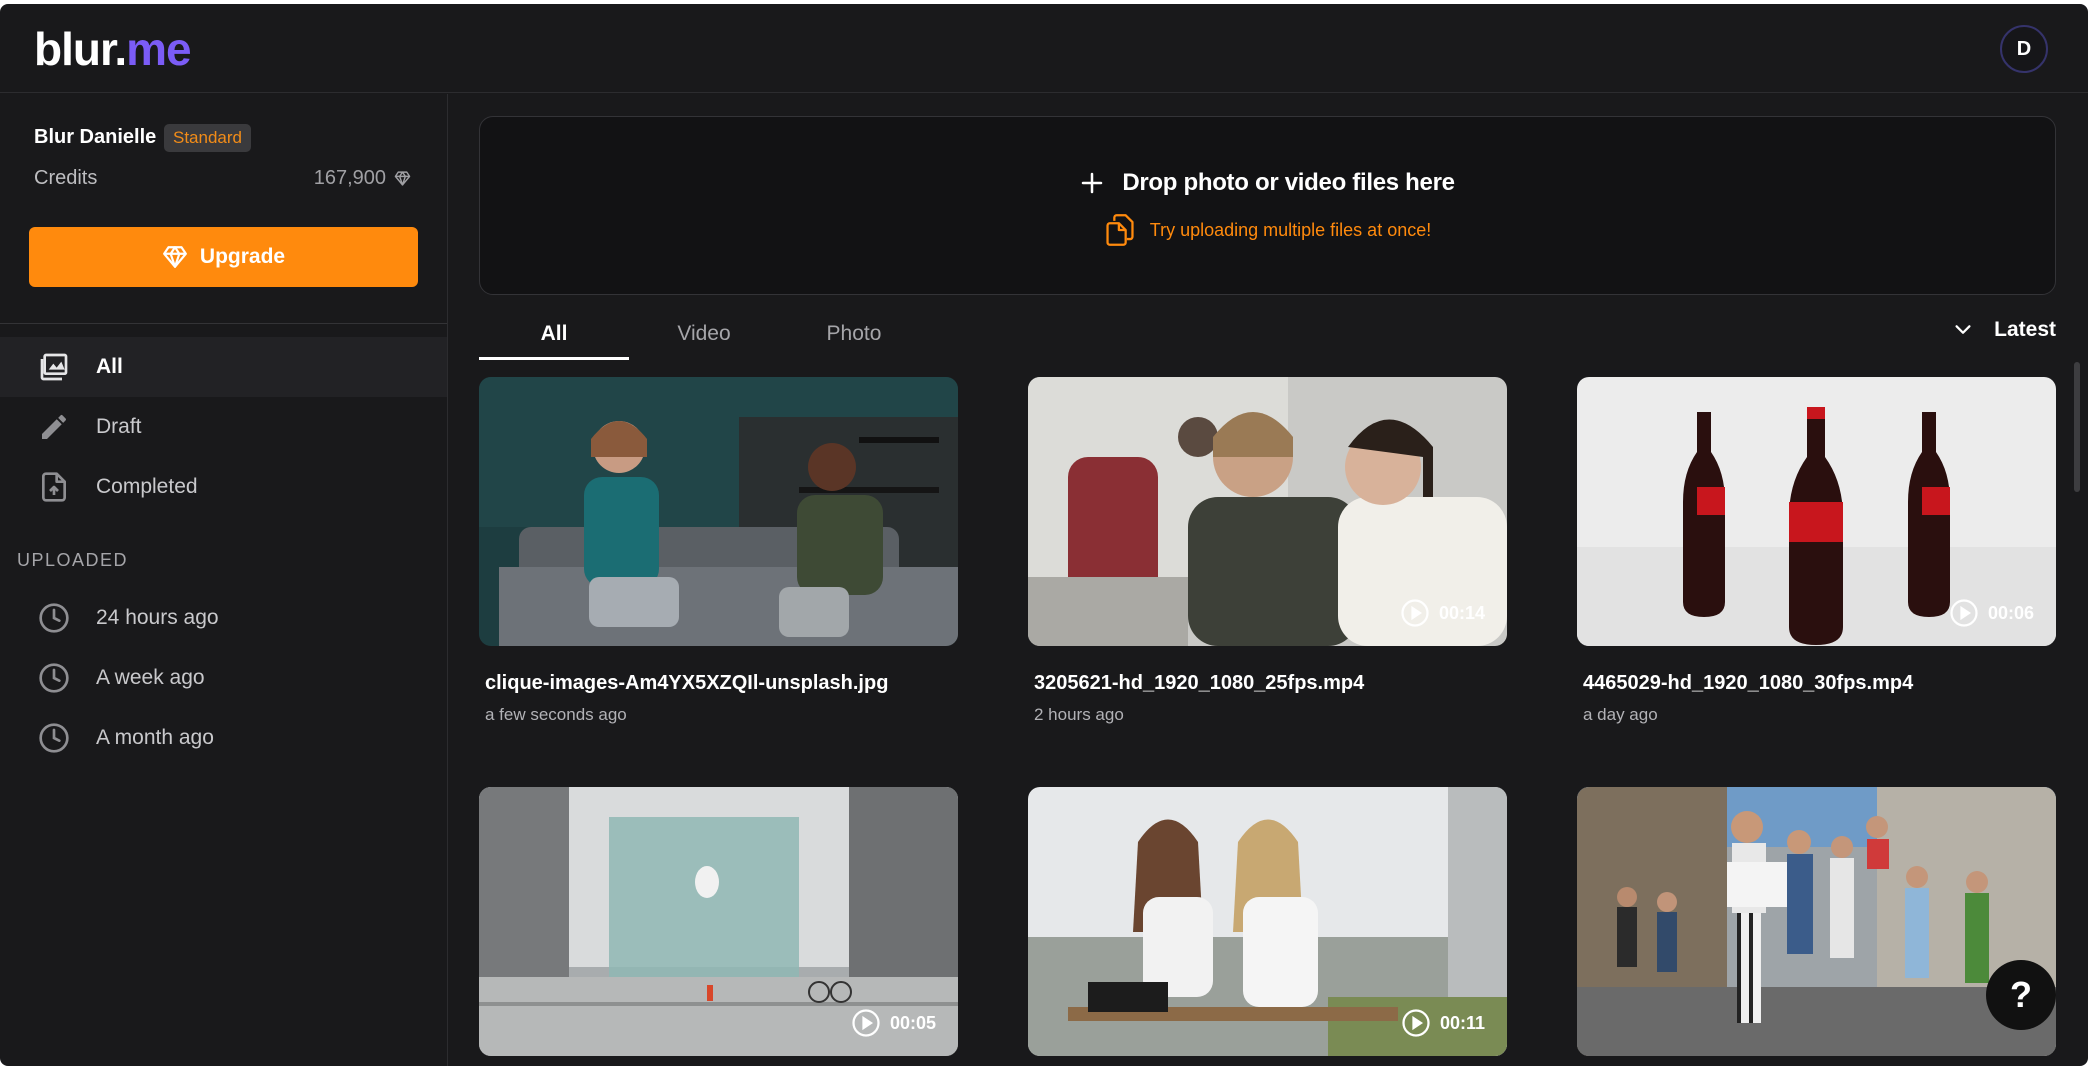 The height and width of the screenshot is (1066, 2088). I want to click on tab-video: Video, so click(704, 336).